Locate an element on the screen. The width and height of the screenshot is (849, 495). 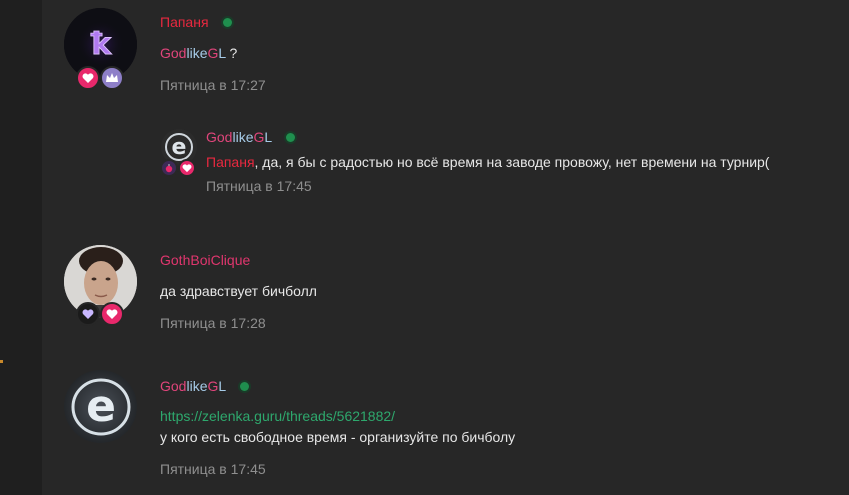
avatar: e is located at coordinates (100, 406).